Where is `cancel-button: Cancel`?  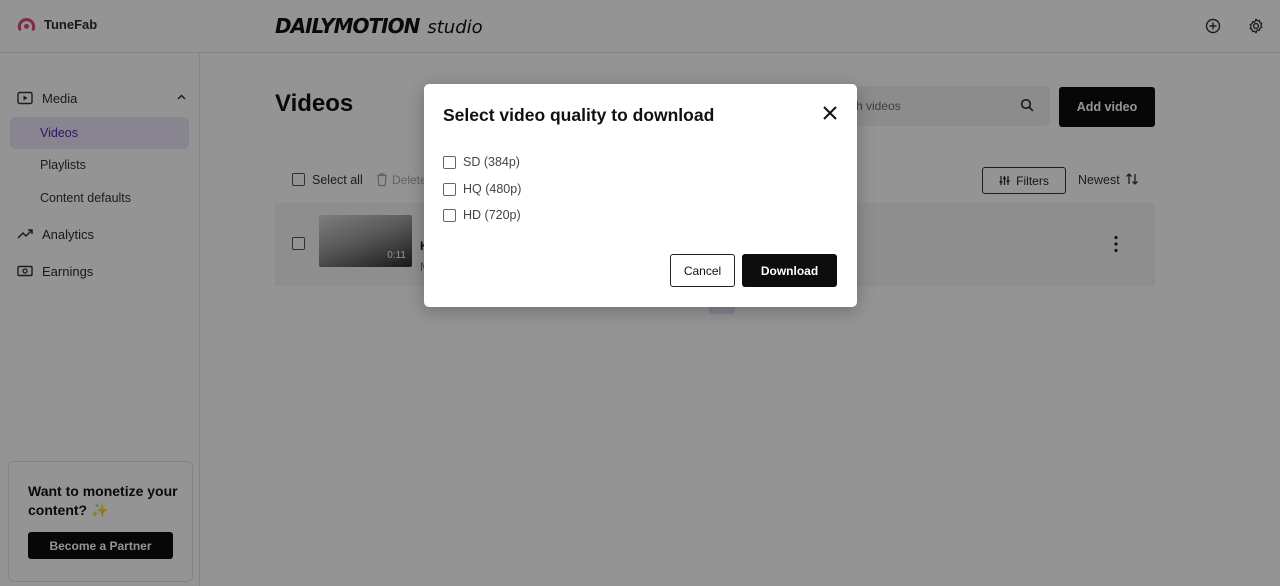
cancel-button: Cancel is located at coordinates (702, 270).